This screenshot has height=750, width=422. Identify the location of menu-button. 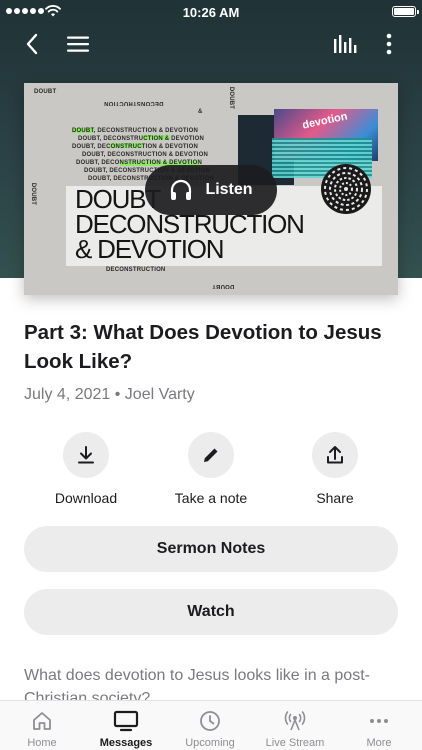
(78, 44).